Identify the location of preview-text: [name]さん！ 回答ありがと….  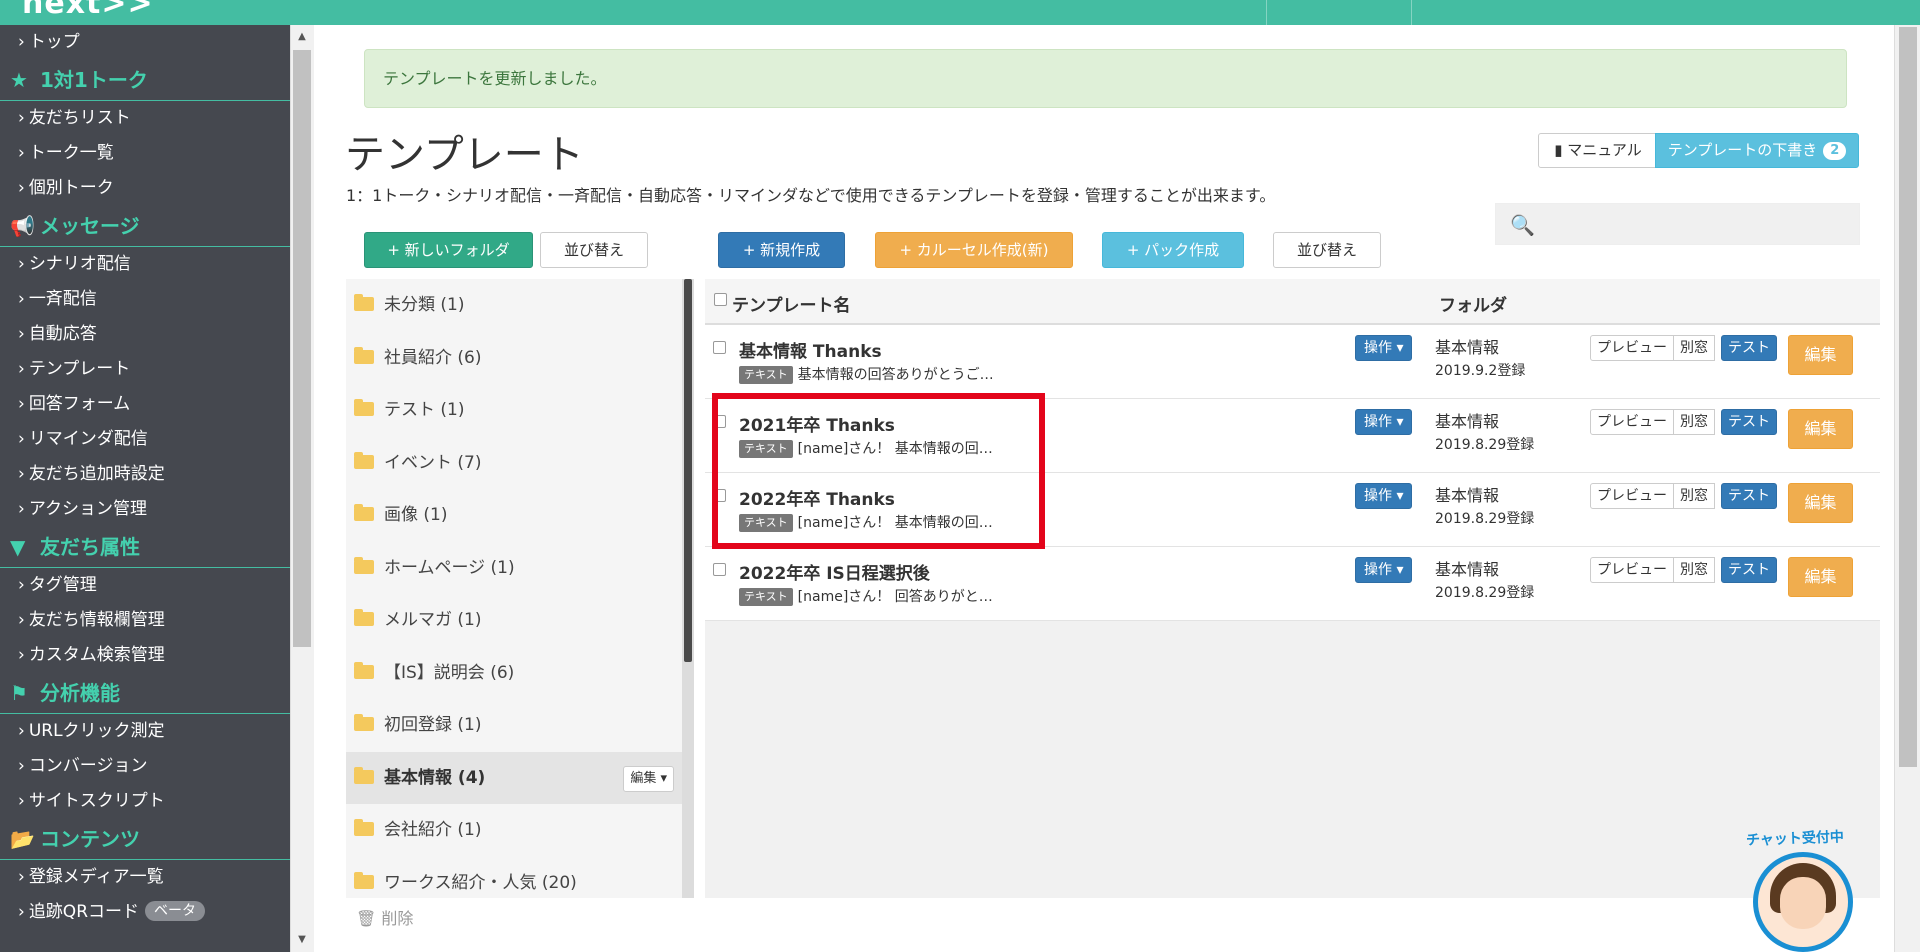
(895, 597).